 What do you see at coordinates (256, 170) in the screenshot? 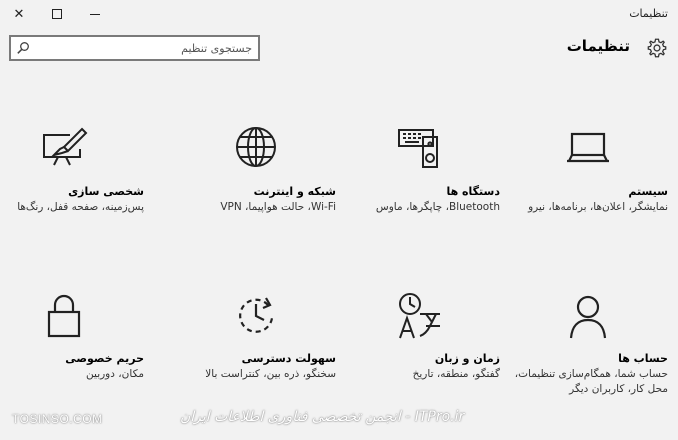
I see `tile-network: شبکه و اینترنت Wi-Fi، حالت هواپیما، VPN` at bounding box center [256, 170].